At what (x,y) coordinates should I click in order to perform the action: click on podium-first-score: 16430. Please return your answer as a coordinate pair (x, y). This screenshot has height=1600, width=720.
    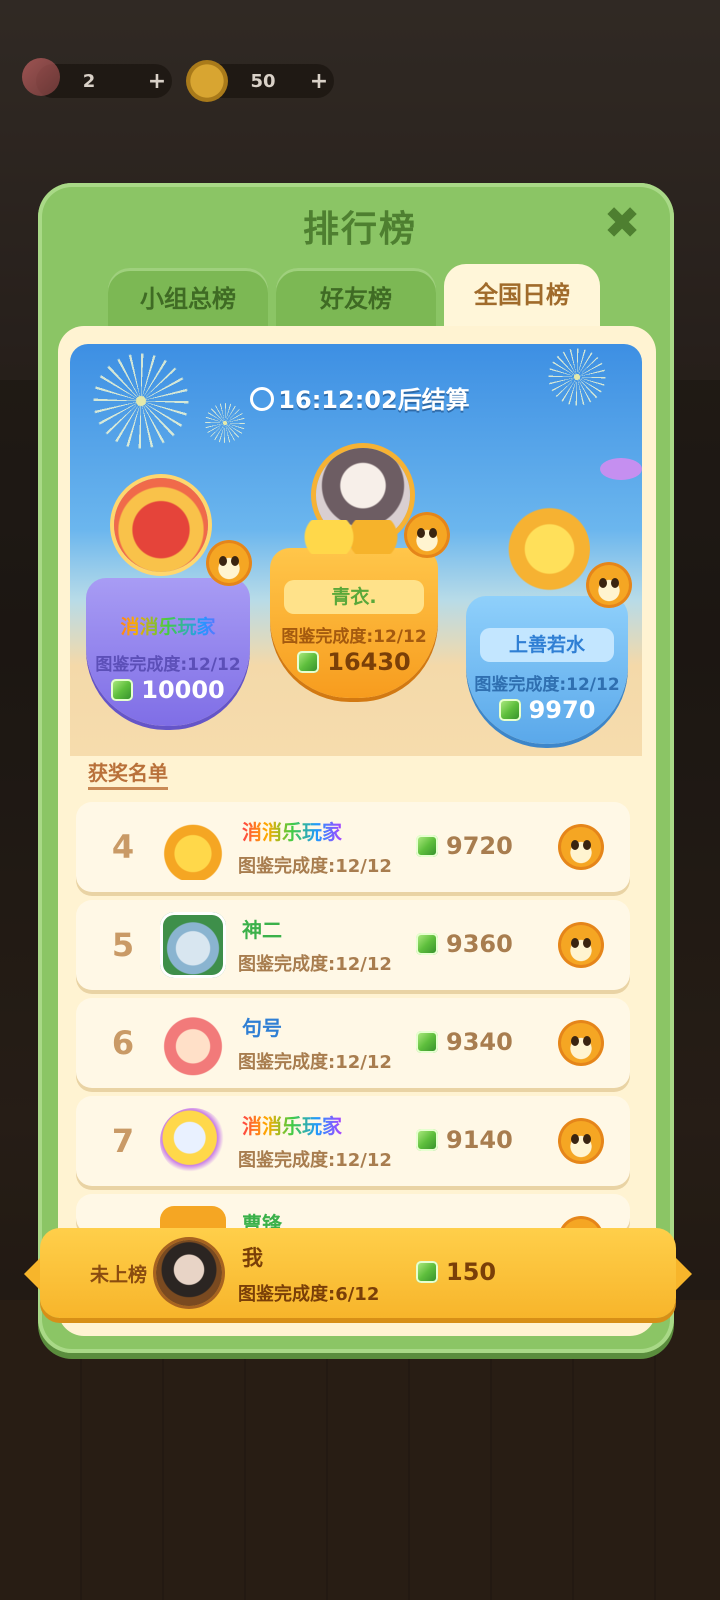
    Looking at the image, I should click on (369, 662).